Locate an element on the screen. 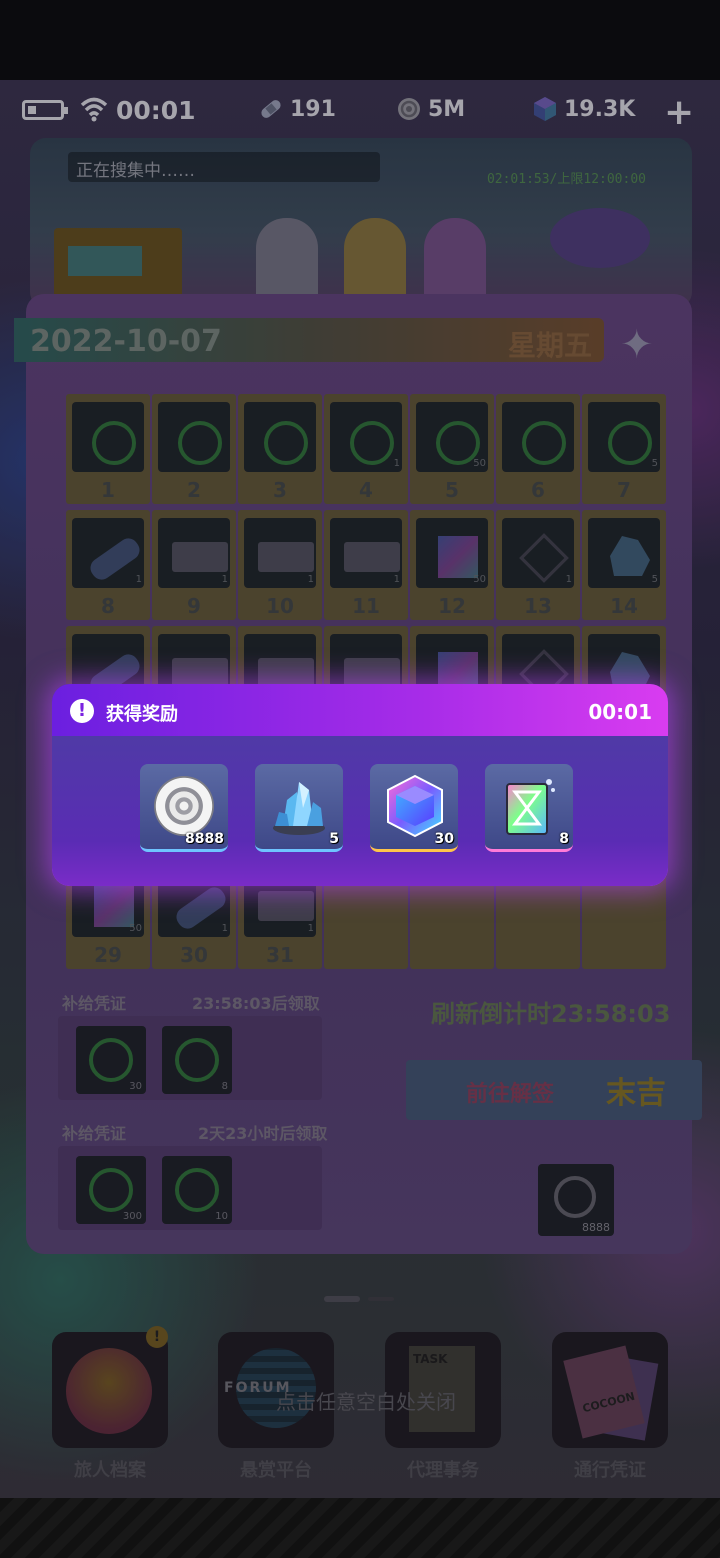 This screenshot has width=720, height=1558. alert-icon: ! is located at coordinates (82, 711).